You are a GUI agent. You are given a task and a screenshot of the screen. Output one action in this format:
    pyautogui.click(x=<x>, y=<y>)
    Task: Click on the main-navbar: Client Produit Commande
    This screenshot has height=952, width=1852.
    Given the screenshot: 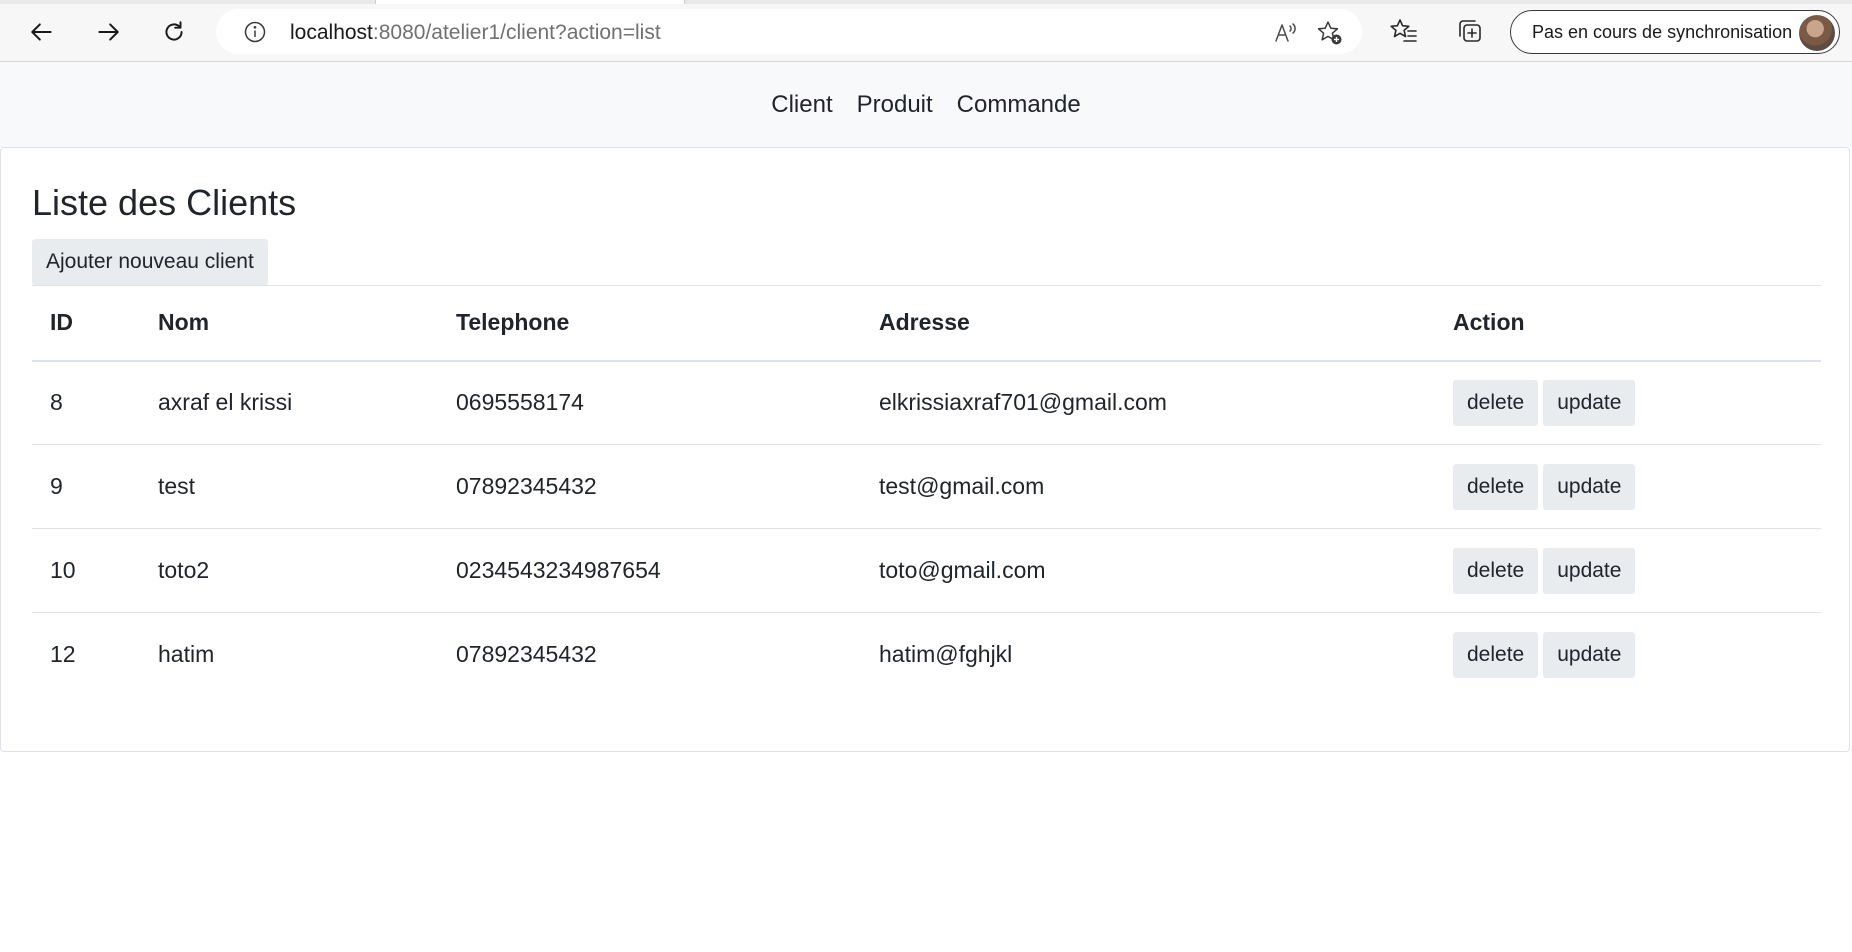 What is the action you would take?
    pyautogui.click(x=926, y=104)
    